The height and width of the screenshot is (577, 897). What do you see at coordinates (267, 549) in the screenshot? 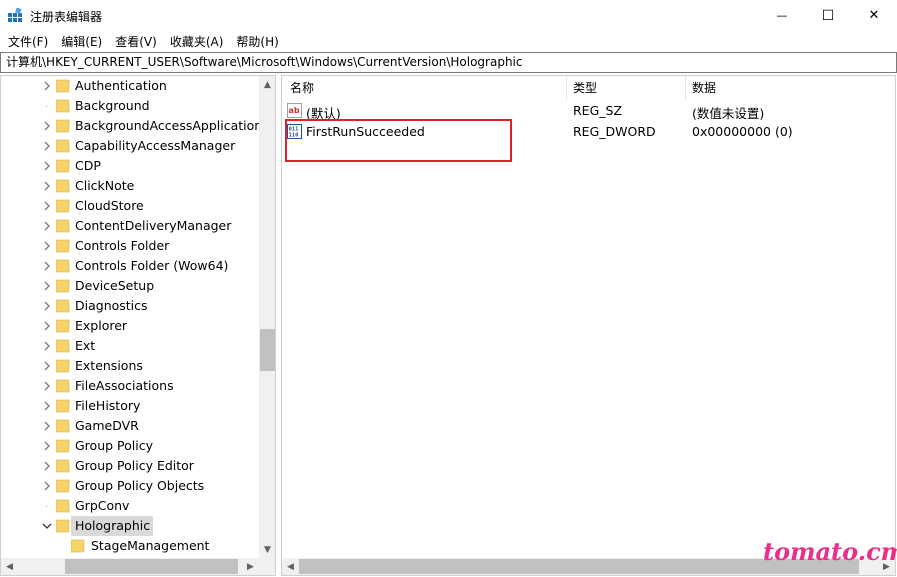
I see `scroll-down-icon: ▼` at bounding box center [267, 549].